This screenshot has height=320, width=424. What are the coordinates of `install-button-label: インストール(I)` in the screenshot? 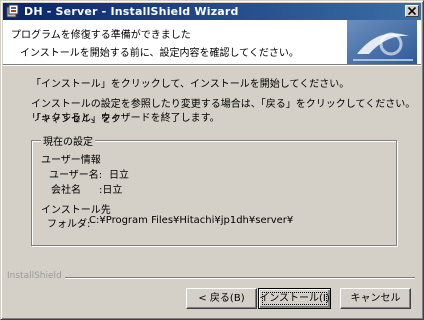 It's located at (294, 298).